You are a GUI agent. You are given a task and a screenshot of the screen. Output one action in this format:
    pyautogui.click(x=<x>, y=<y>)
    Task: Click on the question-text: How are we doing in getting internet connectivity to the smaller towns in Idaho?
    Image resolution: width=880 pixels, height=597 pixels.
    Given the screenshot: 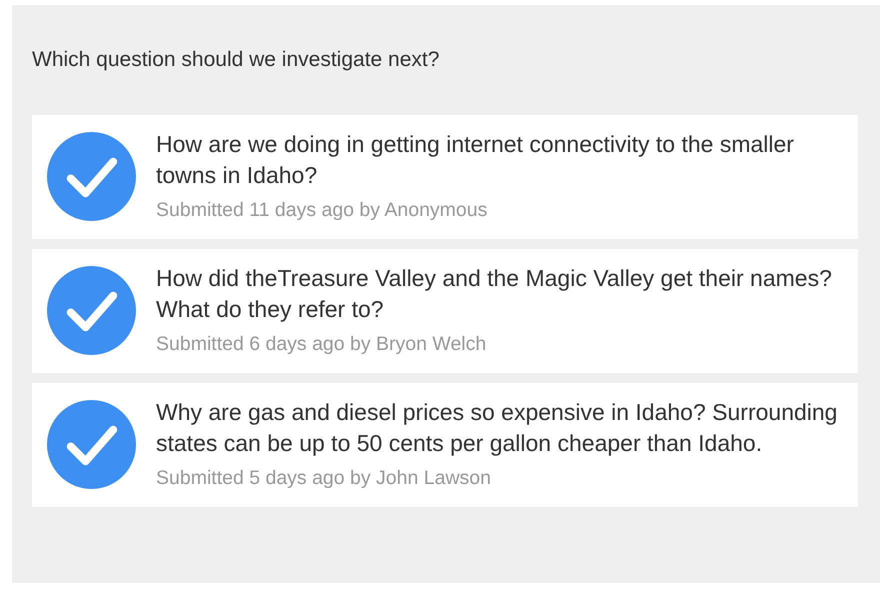 What is the action you would take?
    pyautogui.click(x=475, y=160)
    